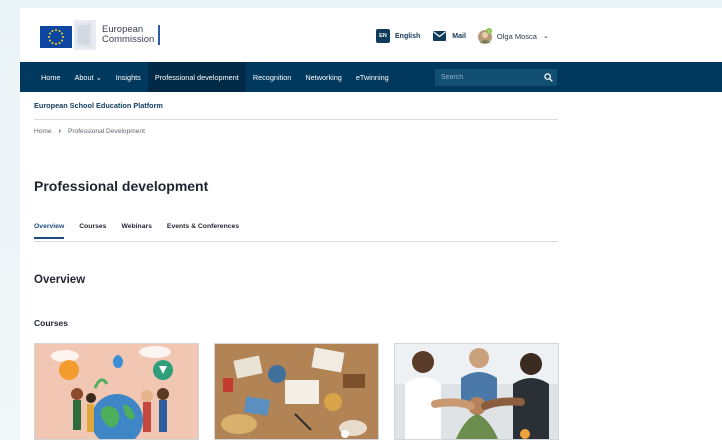  Describe the element at coordinates (407, 36) in the screenshot. I see `language-selector: English` at that location.